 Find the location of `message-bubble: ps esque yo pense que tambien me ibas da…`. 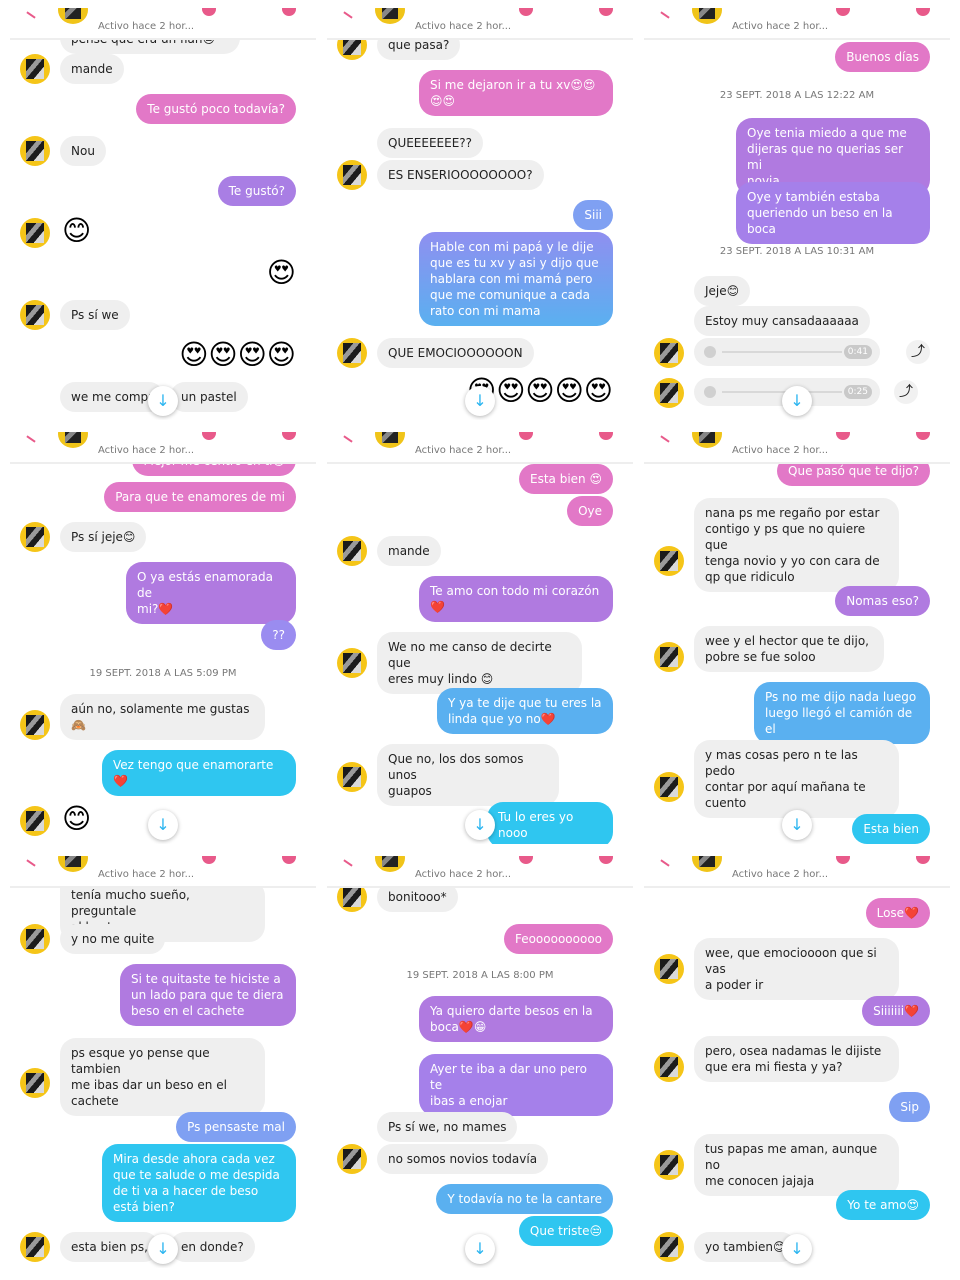

message-bubble: ps esque yo pense que tambien me ibas da… is located at coordinates (162, 1077).